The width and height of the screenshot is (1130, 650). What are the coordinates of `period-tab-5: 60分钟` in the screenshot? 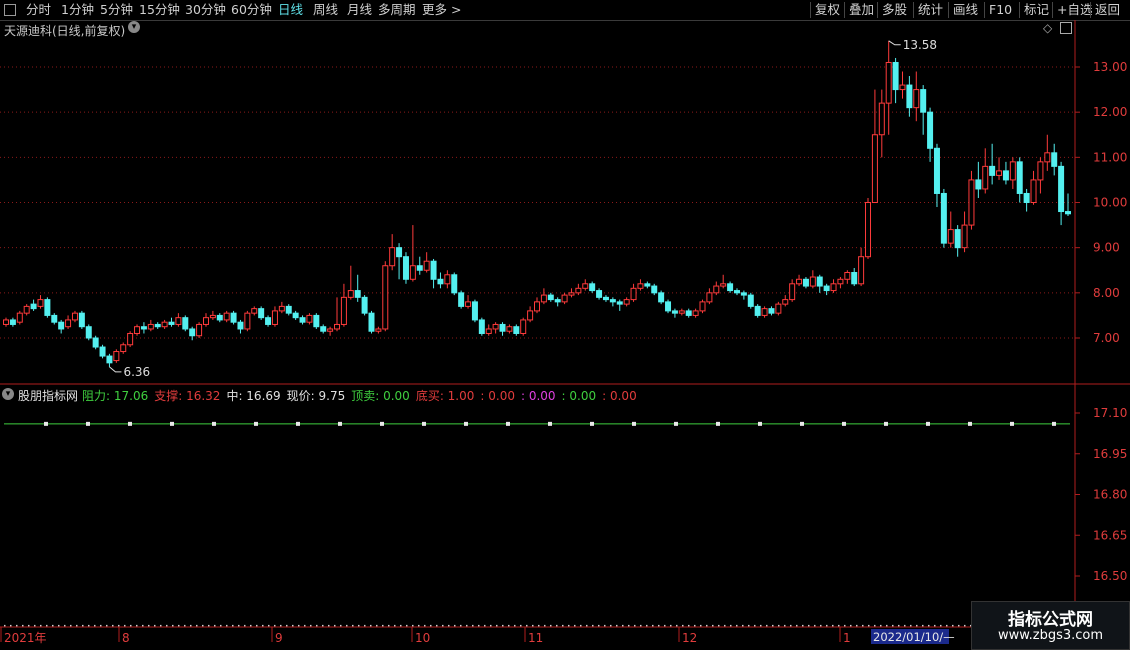 It's located at (251, 10).